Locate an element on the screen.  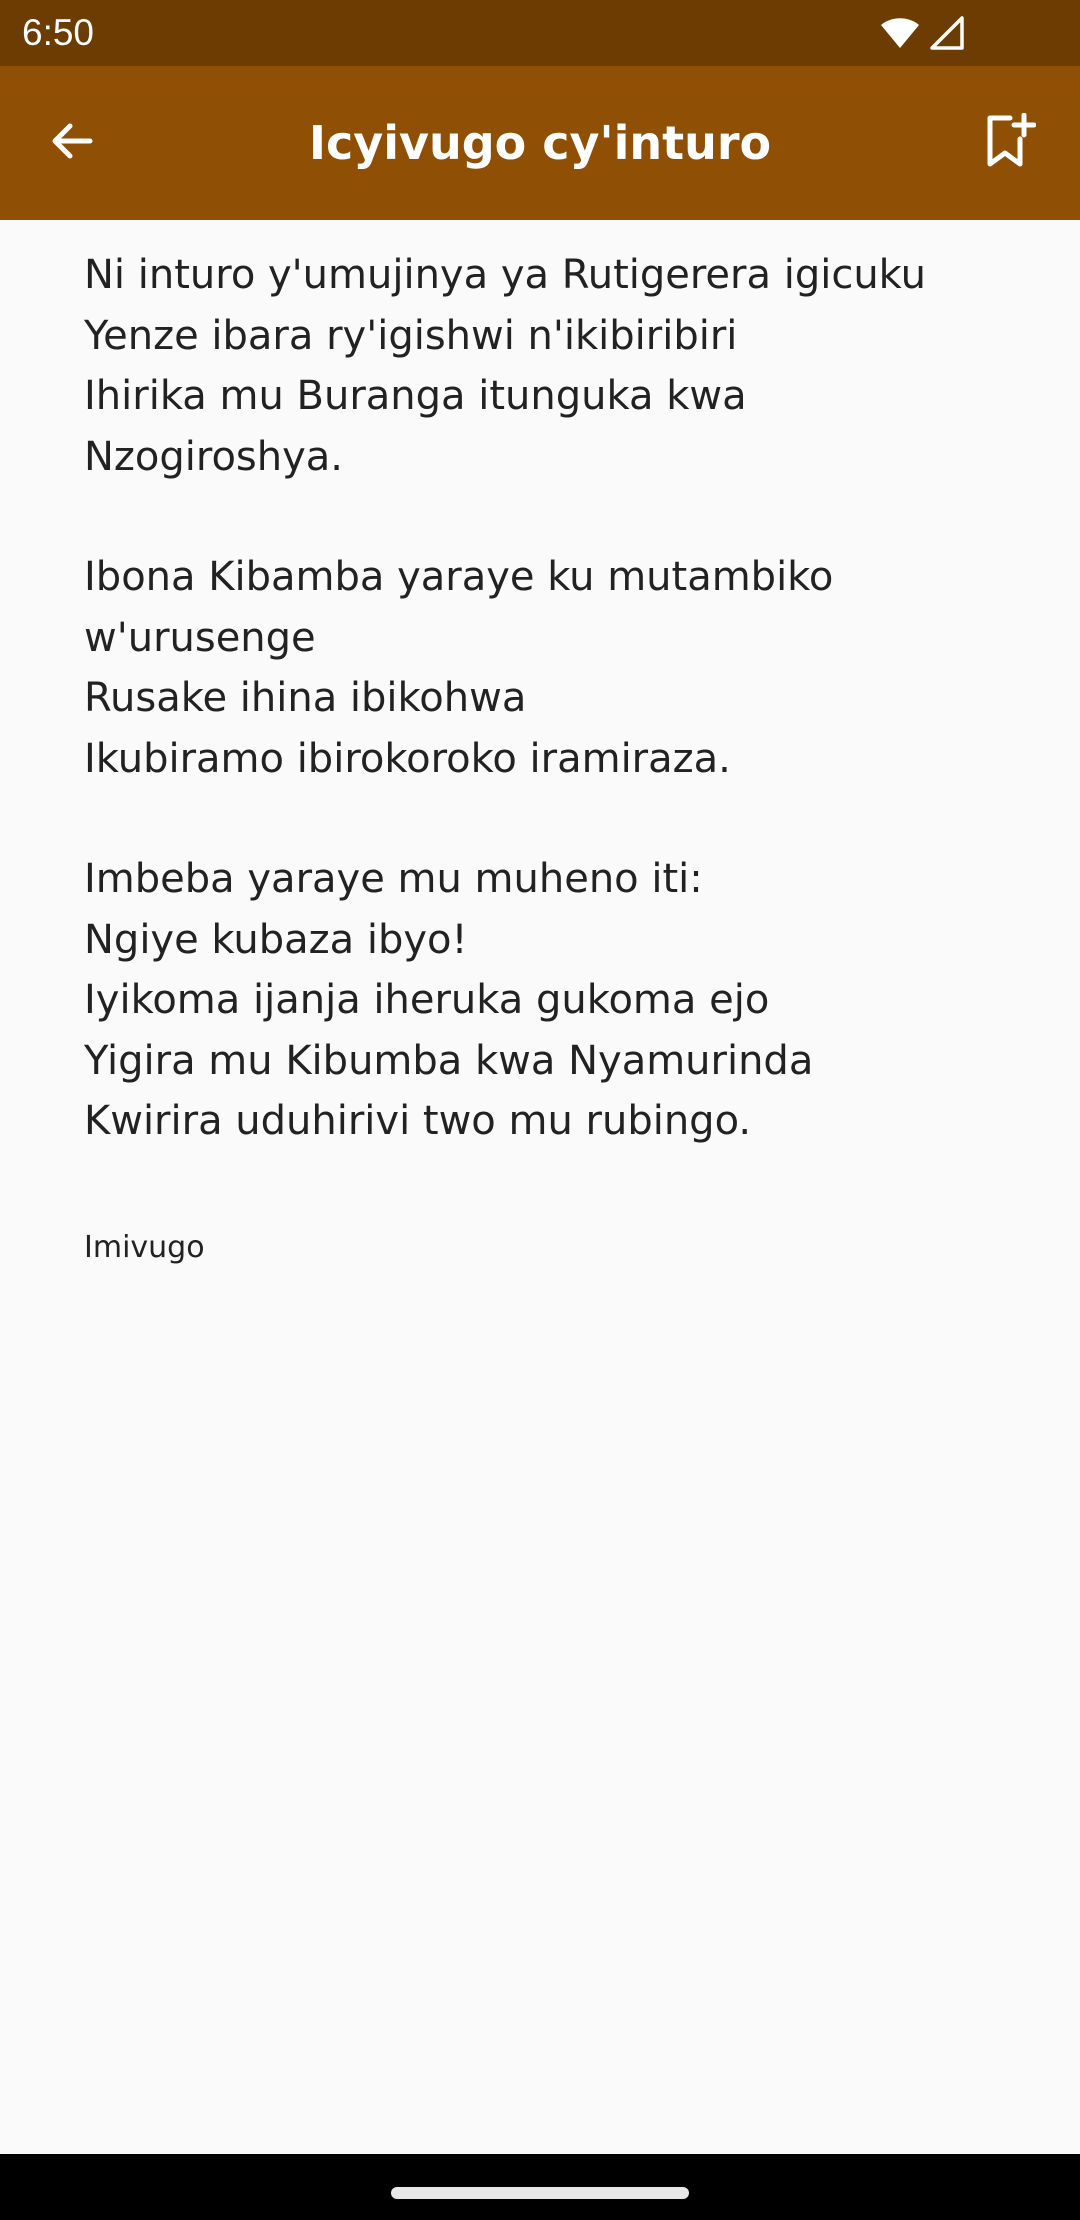
app-bar: Icyivugo cy'inturo is located at coordinates (540, 143).